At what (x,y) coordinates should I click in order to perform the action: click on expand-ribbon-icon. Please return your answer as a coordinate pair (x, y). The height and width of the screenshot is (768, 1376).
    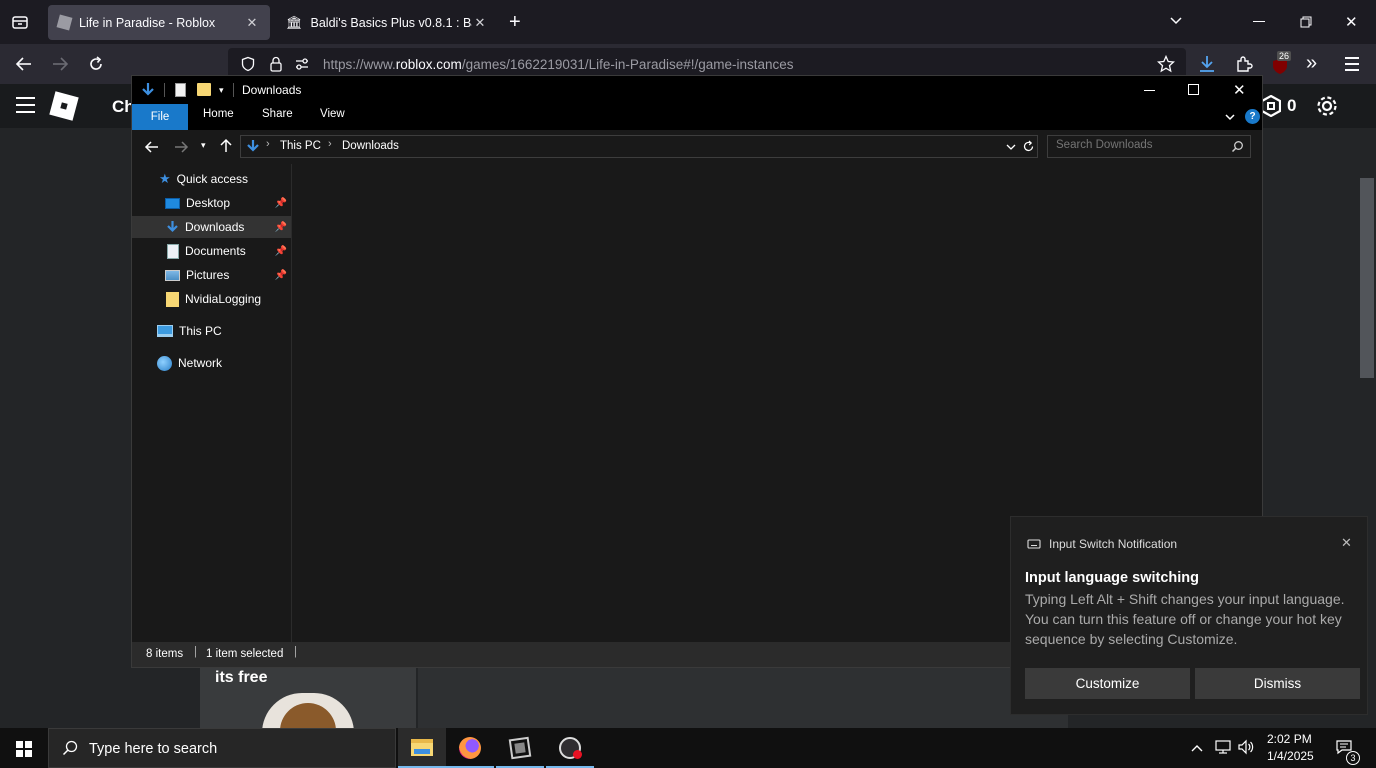
    Looking at the image, I should click on (1230, 117).